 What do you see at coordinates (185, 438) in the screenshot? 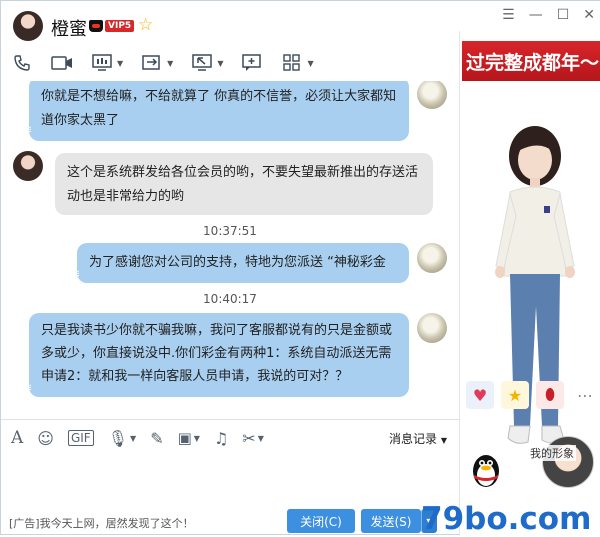
I see `image-icon: ▣` at bounding box center [185, 438].